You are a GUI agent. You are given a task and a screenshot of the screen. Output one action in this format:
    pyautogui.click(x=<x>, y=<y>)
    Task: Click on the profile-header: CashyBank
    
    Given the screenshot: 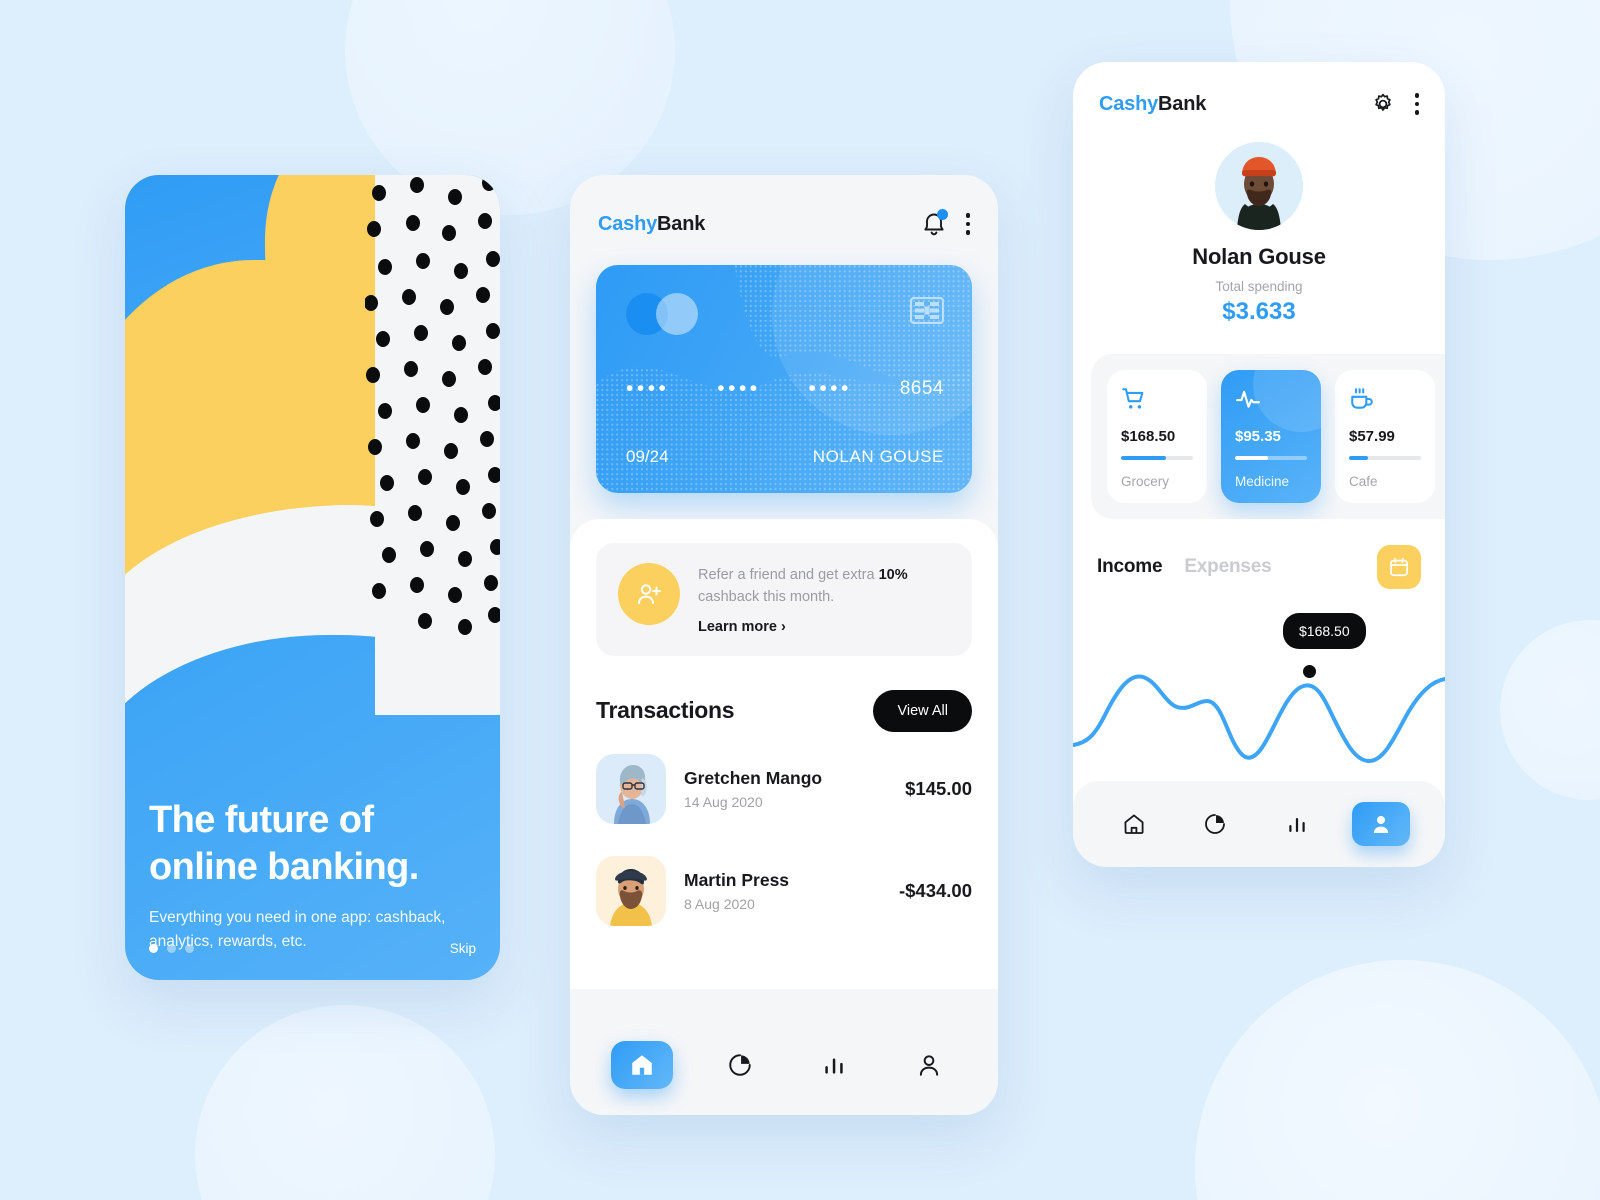 What is the action you would take?
    pyautogui.click(x=1259, y=89)
    